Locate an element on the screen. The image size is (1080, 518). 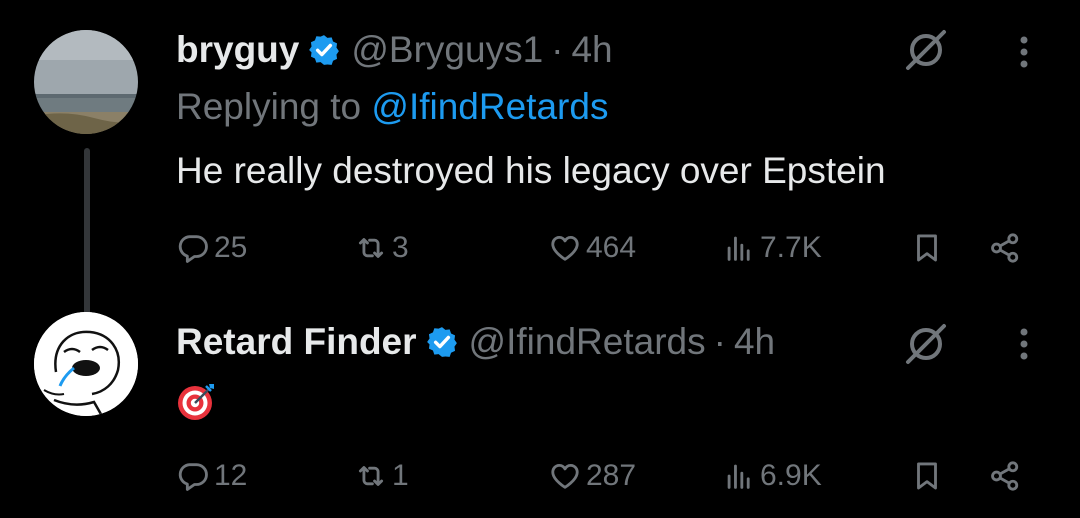
tweet-header: Retard Finder @IfindRetards · 4h is located at coordinates (475, 341).